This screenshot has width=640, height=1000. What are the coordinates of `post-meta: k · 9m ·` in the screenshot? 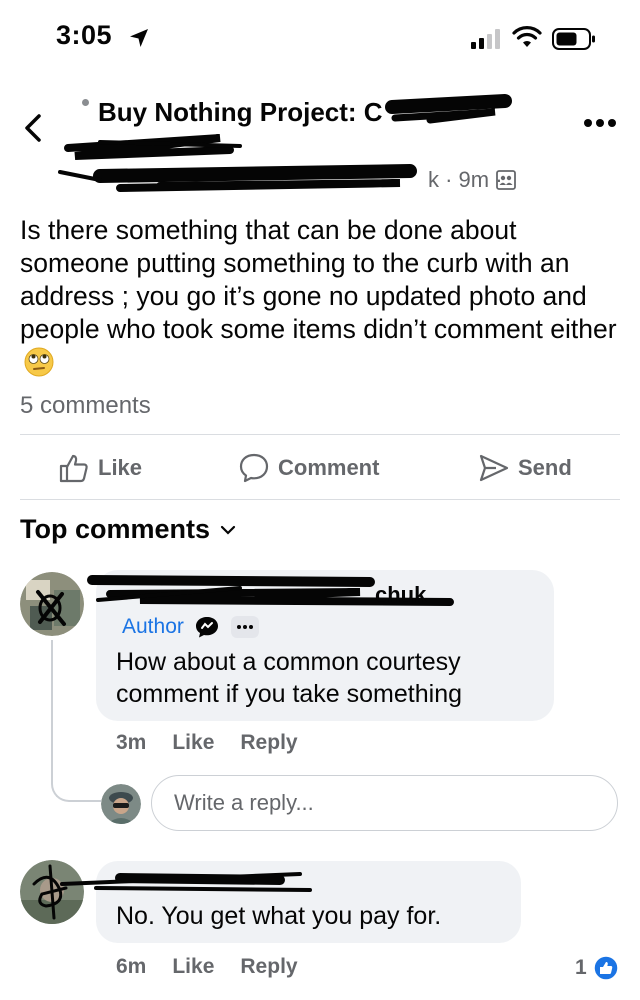 It's located at (465, 179).